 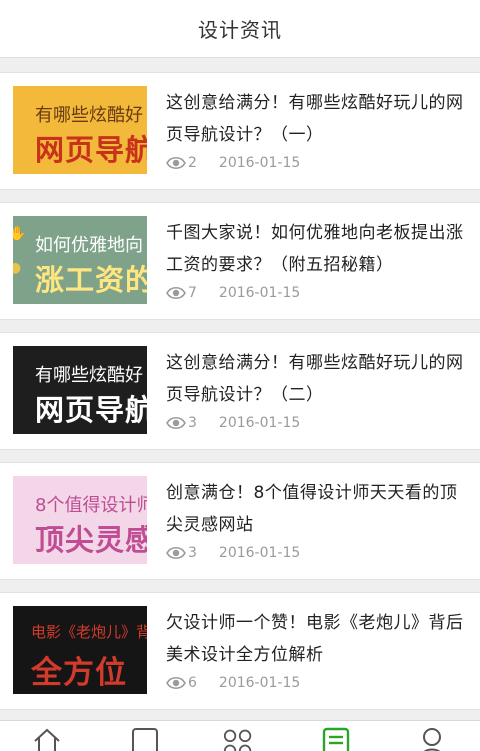 What do you see at coordinates (318, 249) in the screenshot?
I see `article-title: 千图大家说！如何优雅地向老板提出涨工资的要求？（附五招秘籍）` at bounding box center [318, 249].